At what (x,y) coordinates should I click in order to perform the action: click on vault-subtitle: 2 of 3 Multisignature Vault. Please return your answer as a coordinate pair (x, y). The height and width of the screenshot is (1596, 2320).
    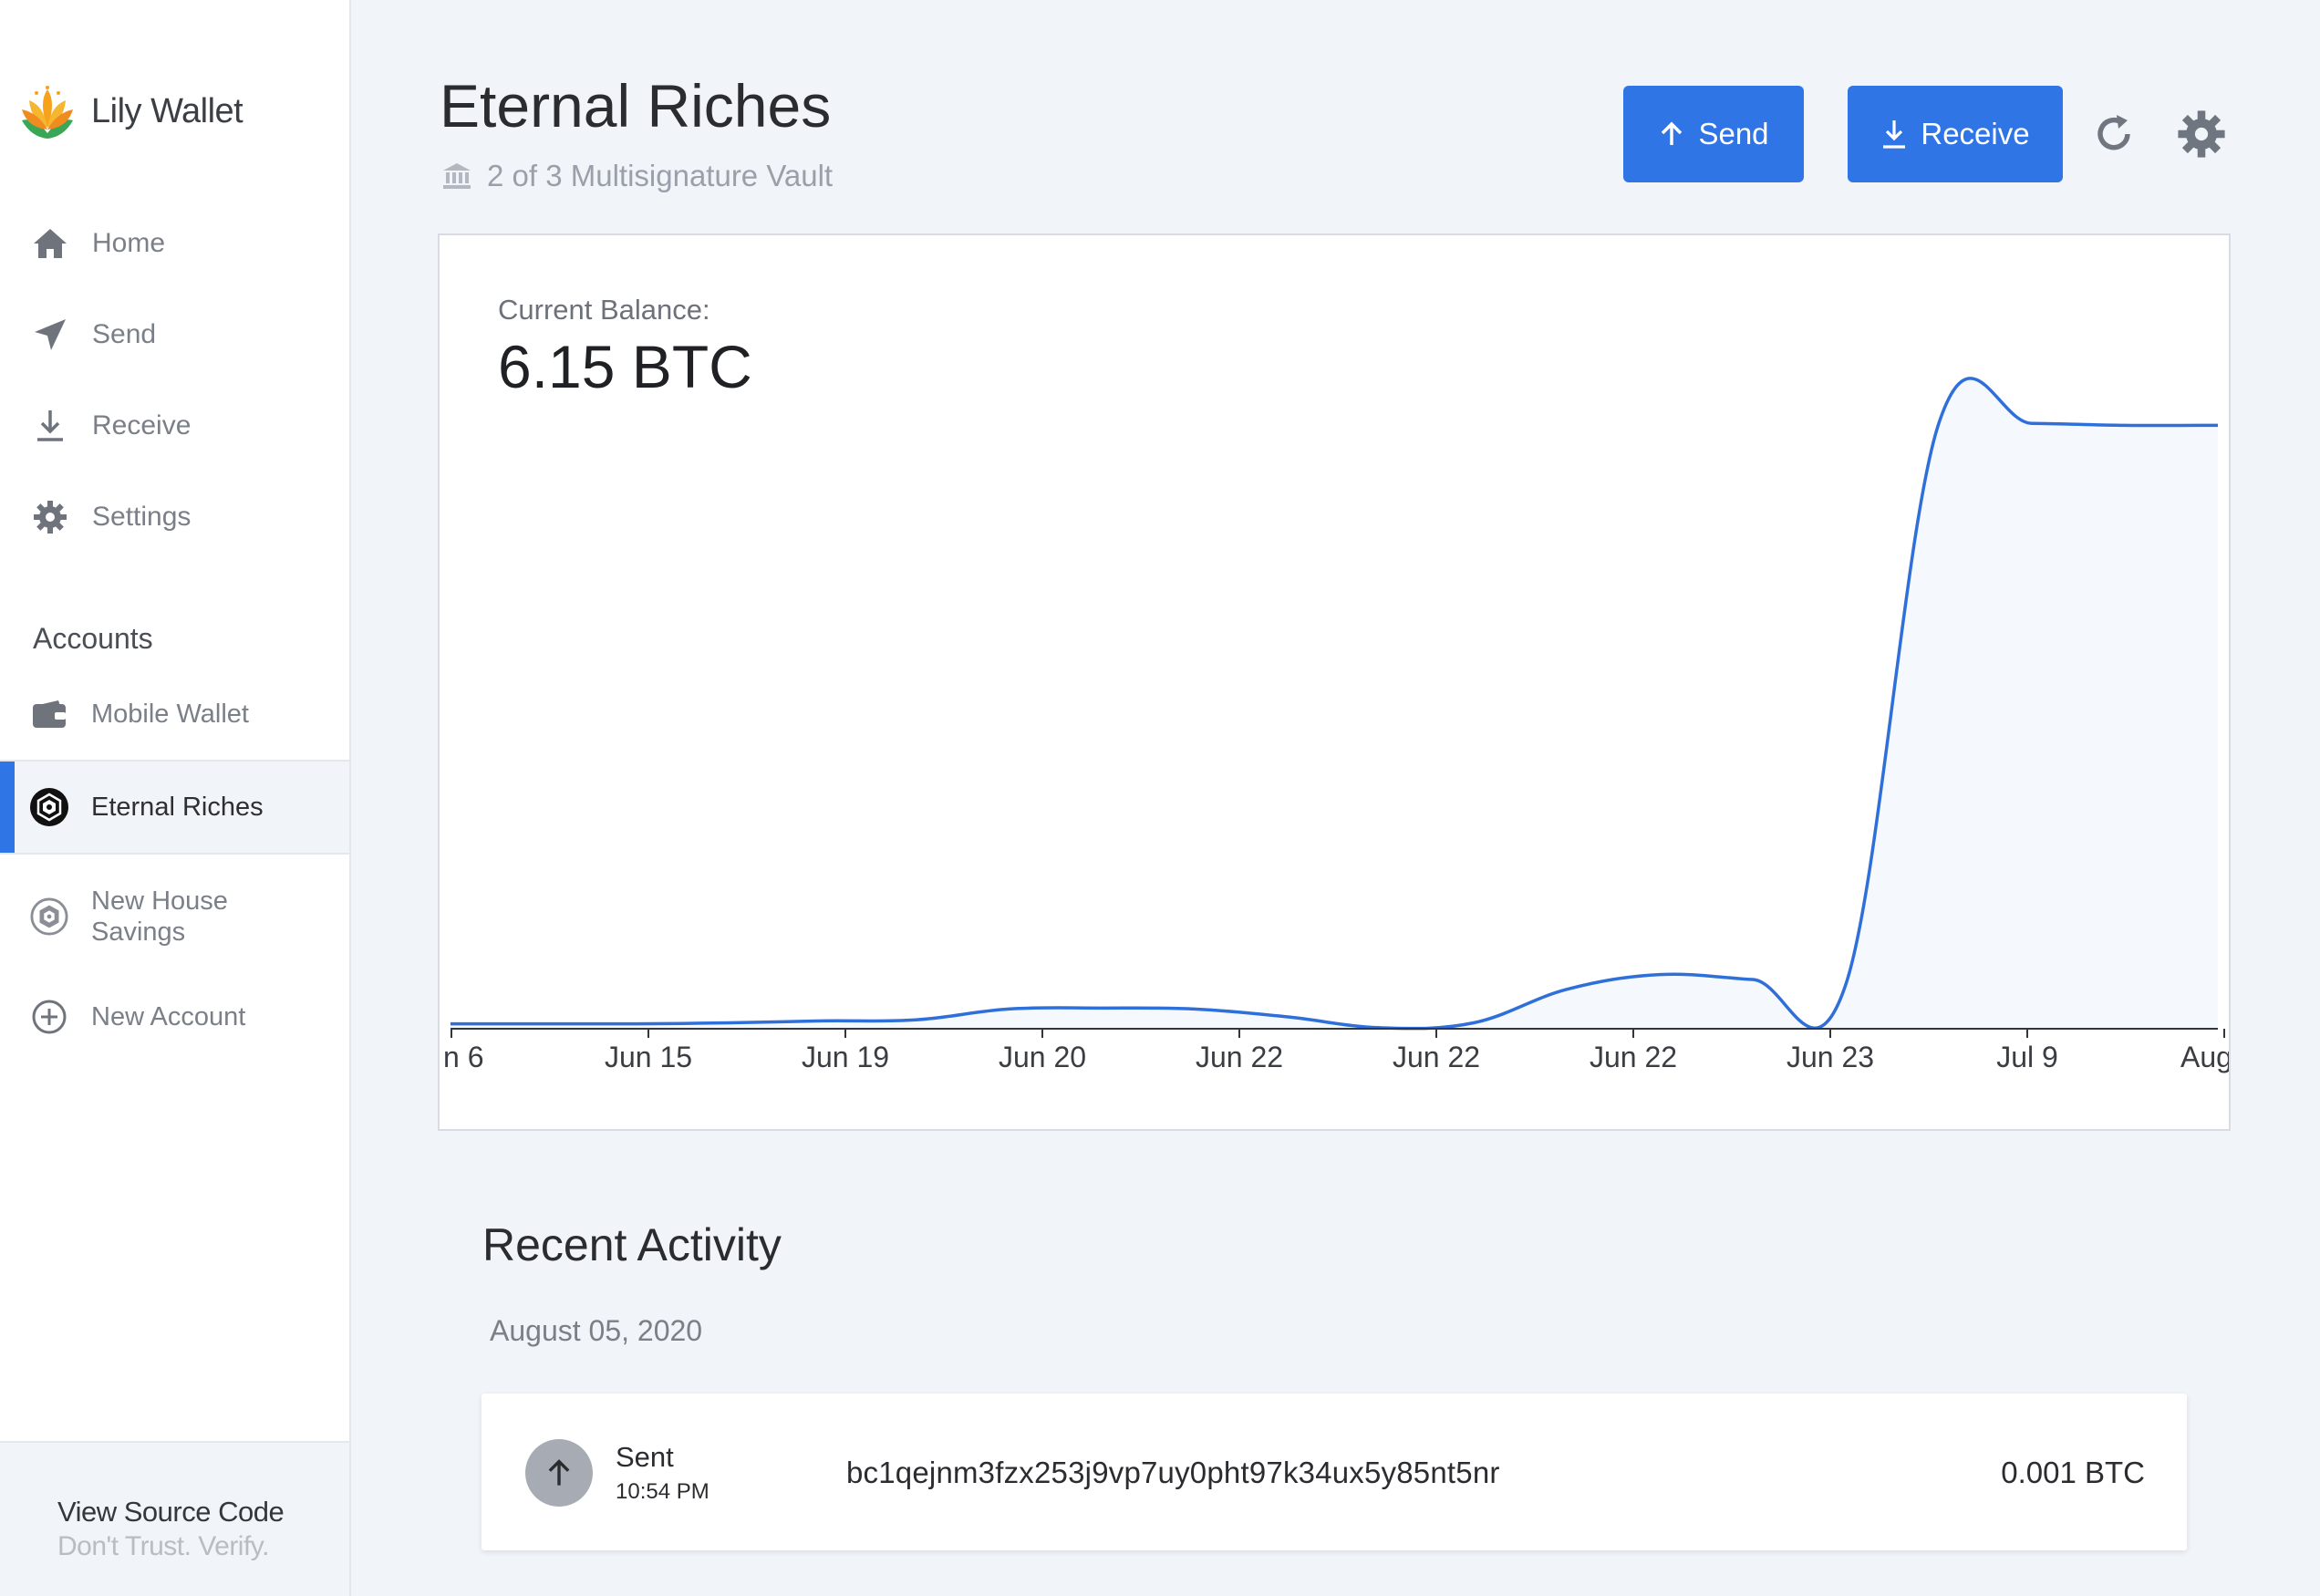
    Looking at the image, I should click on (637, 176).